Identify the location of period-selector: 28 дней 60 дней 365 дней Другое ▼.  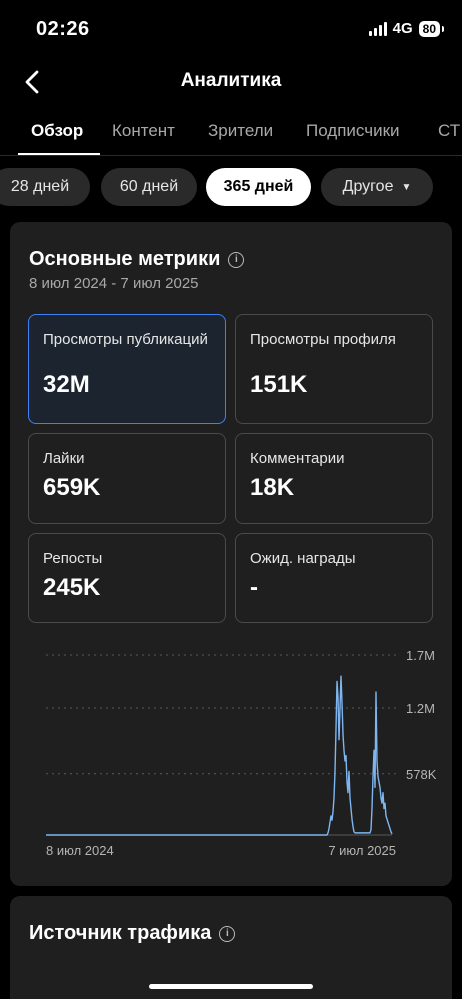
(231, 189).